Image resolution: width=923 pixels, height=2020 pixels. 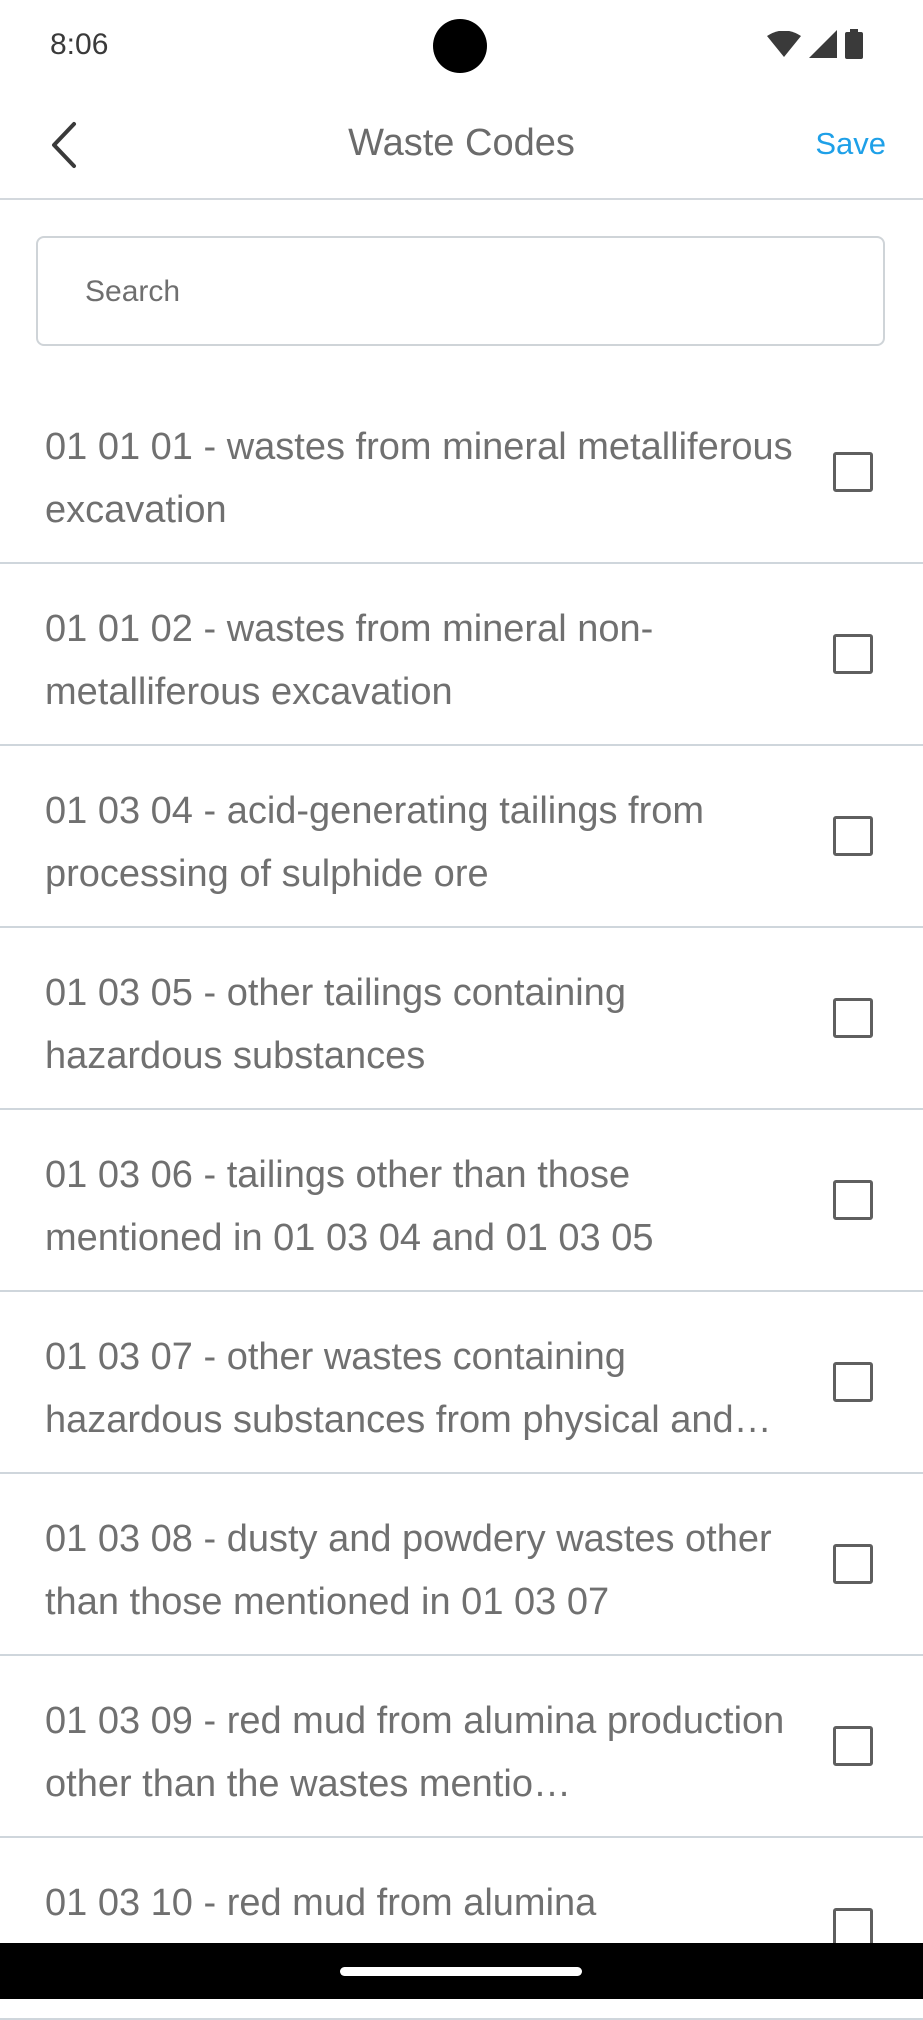 I want to click on search-box, so click(x=460, y=291).